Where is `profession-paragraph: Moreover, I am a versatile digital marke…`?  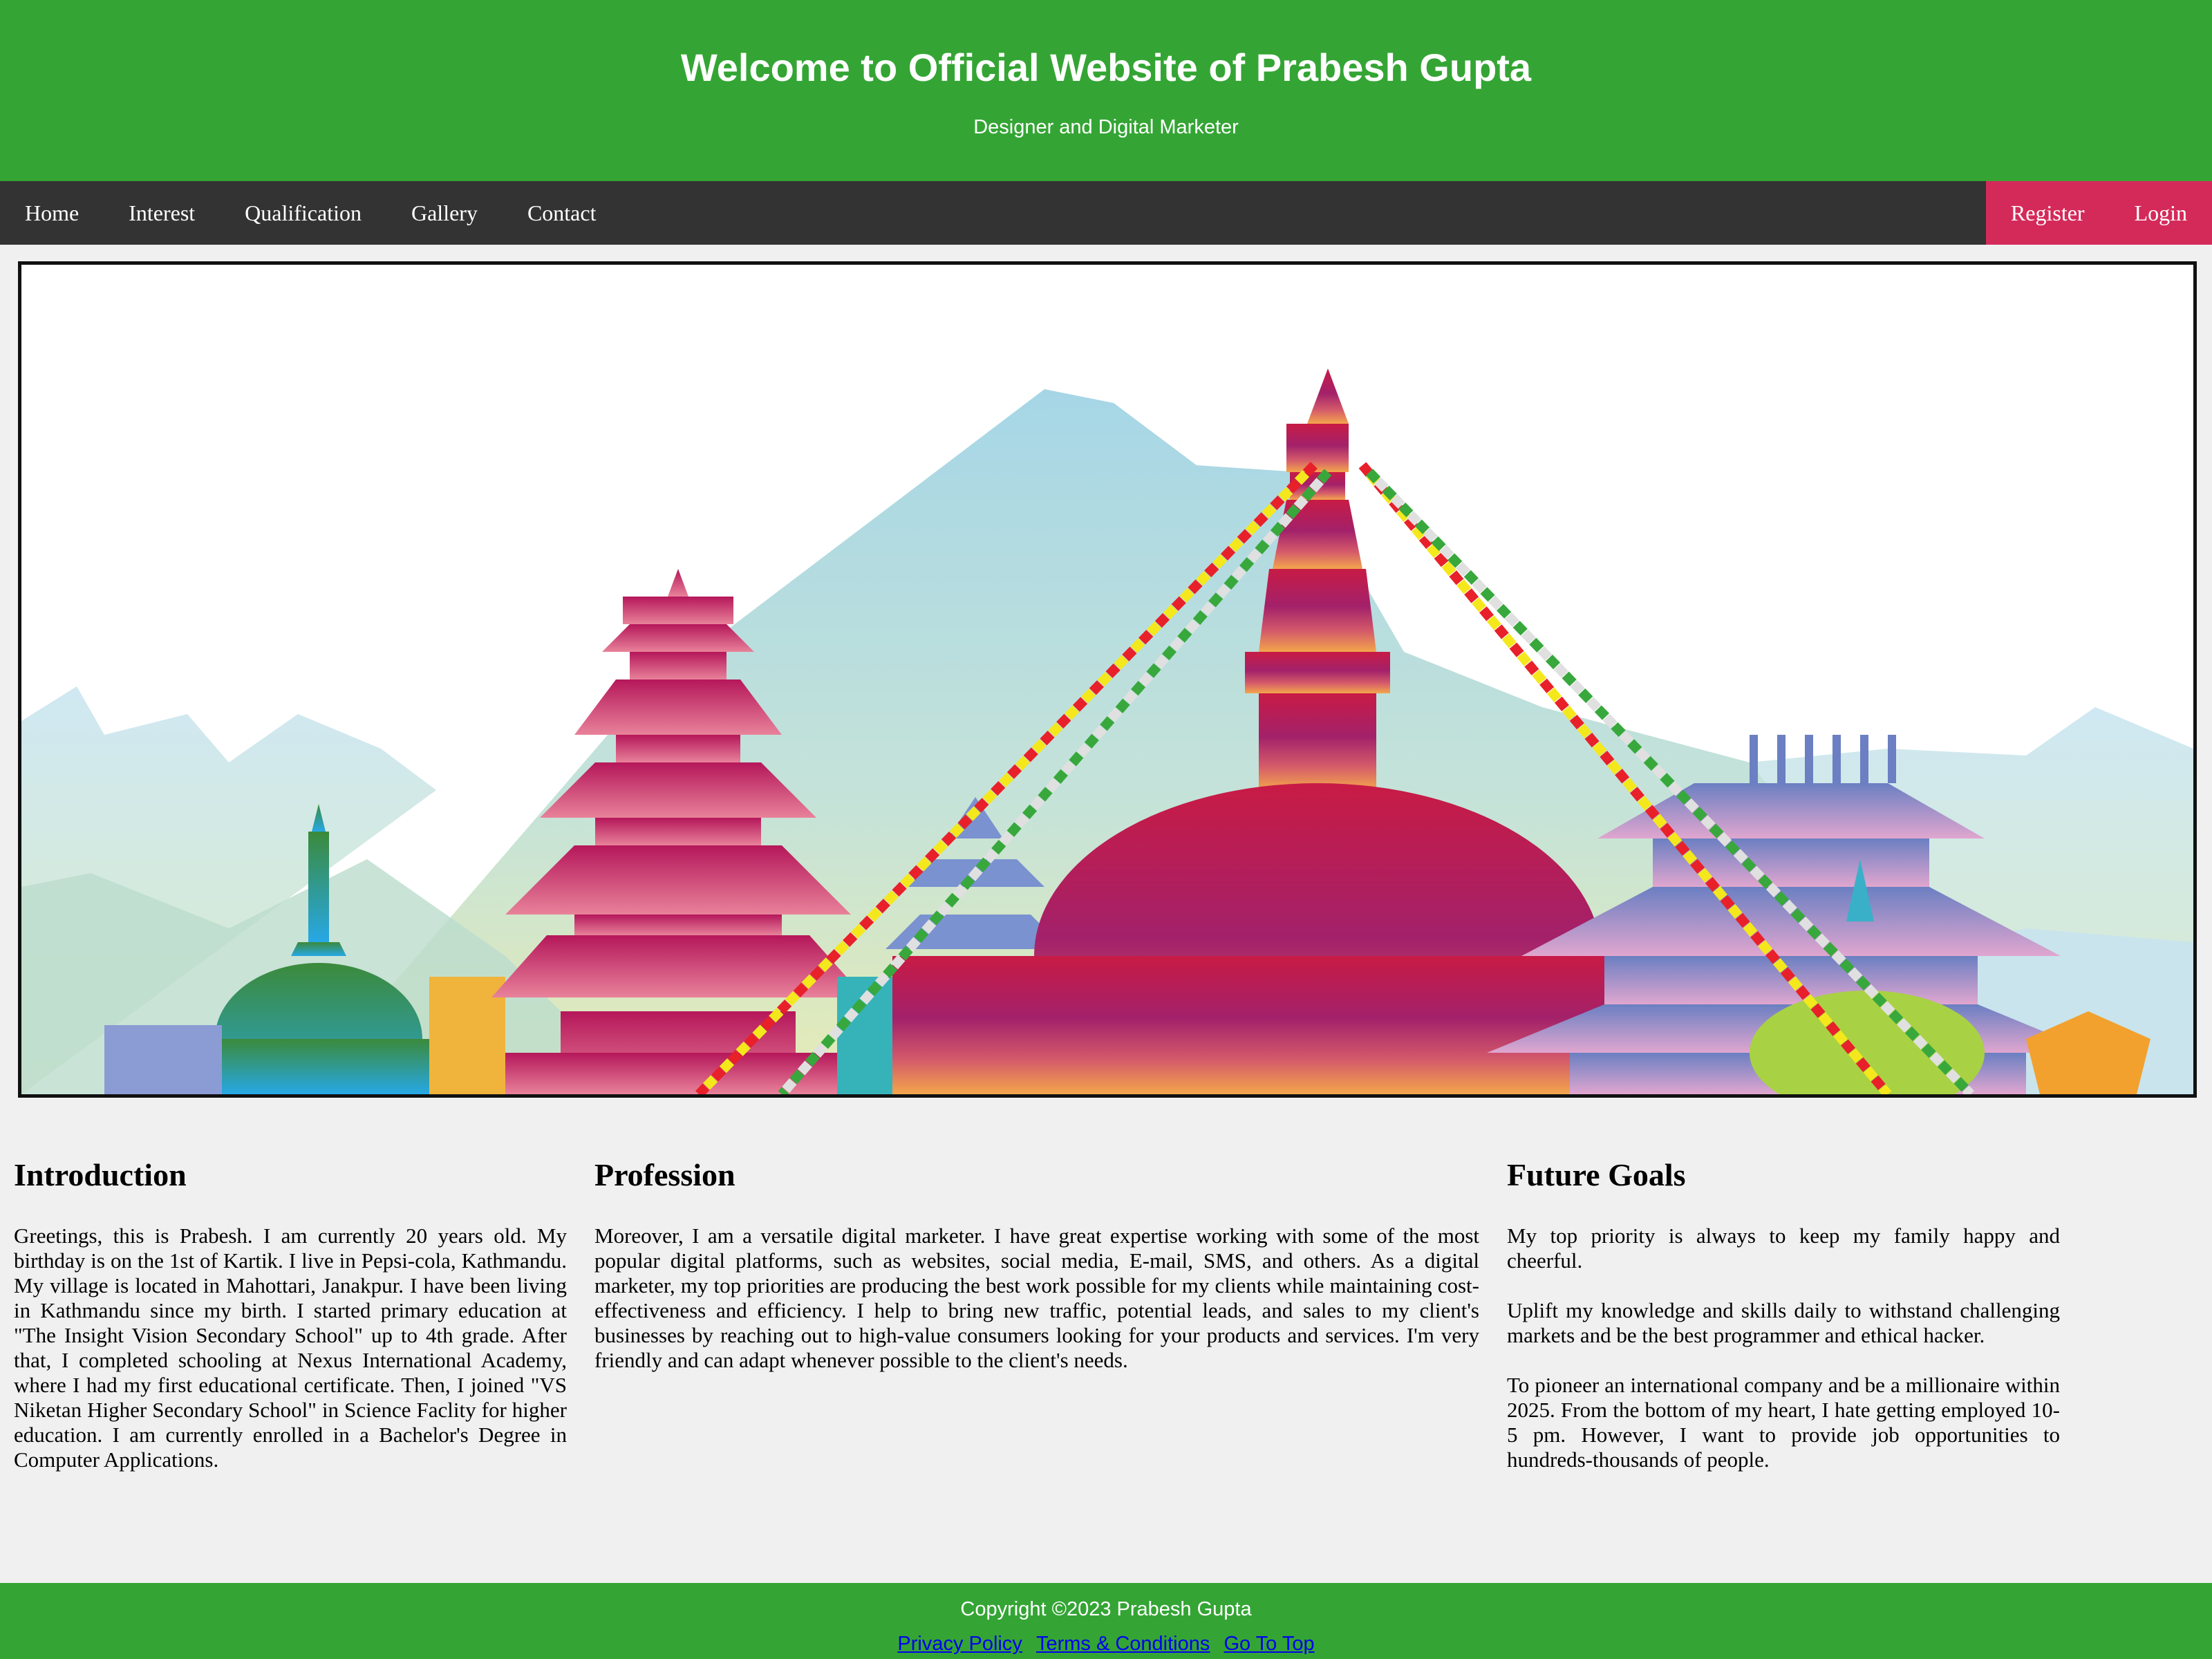 profession-paragraph: Moreover, I am a versatile digital marke… is located at coordinates (1036, 1298).